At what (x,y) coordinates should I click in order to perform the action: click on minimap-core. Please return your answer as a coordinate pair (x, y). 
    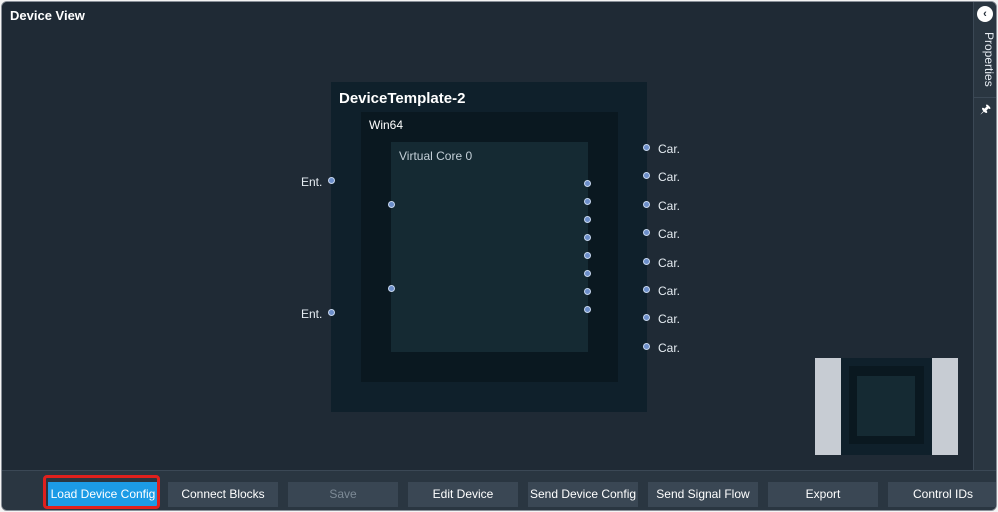
    Looking at the image, I should click on (886, 406).